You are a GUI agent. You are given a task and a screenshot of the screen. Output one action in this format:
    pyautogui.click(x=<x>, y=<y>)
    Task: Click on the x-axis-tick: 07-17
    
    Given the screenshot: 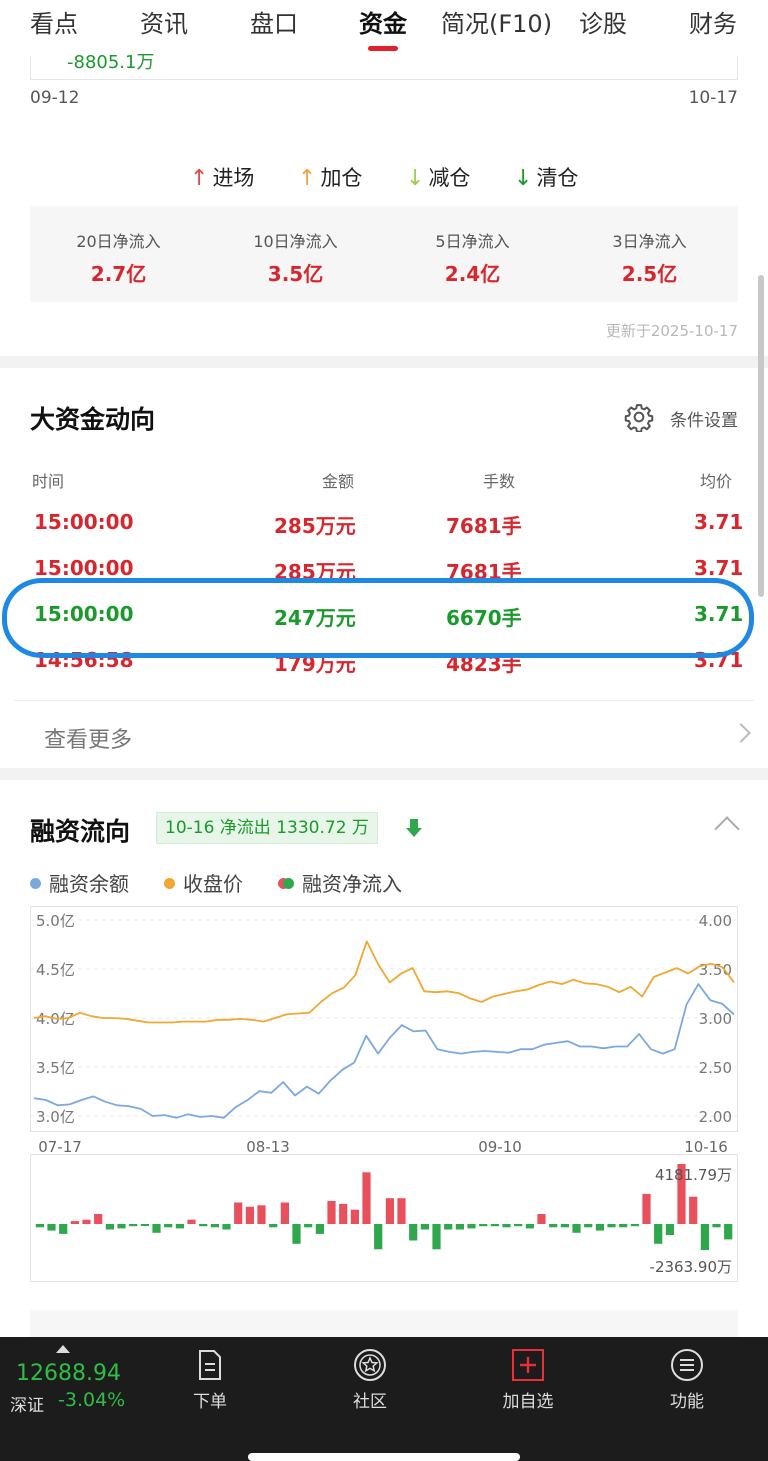 What is the action you would take?
    pyautogui.click(x=60, y=1147)
    